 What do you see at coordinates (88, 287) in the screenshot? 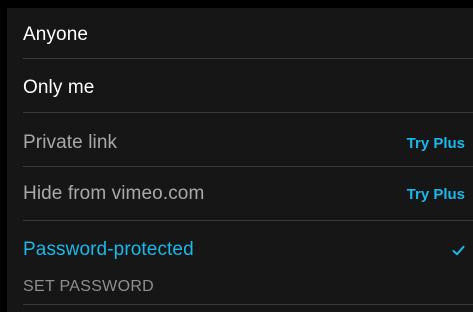
I see `set-password-button: SET PASSWORD` at bounding box center [88, 287].